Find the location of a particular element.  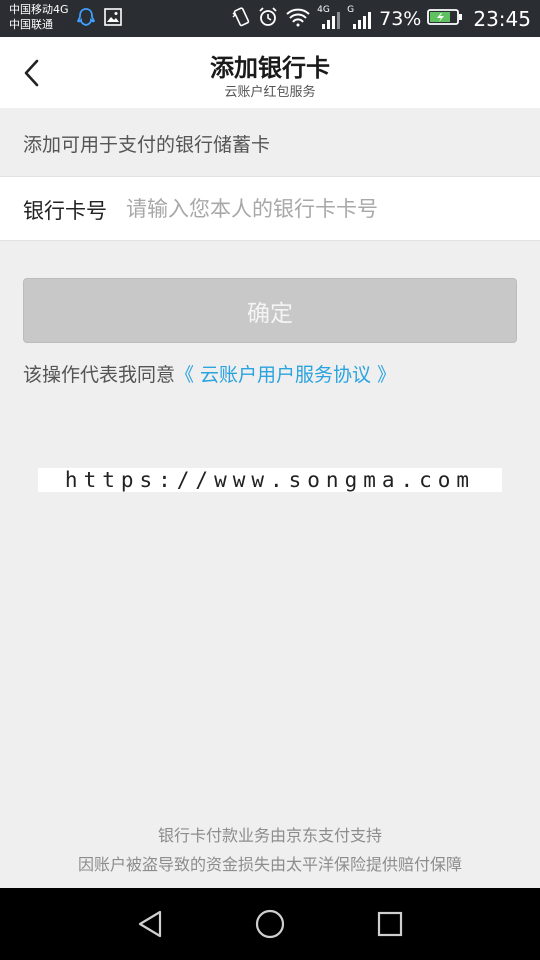

confirm-button: 确定 is located at coordinates (270, 310).